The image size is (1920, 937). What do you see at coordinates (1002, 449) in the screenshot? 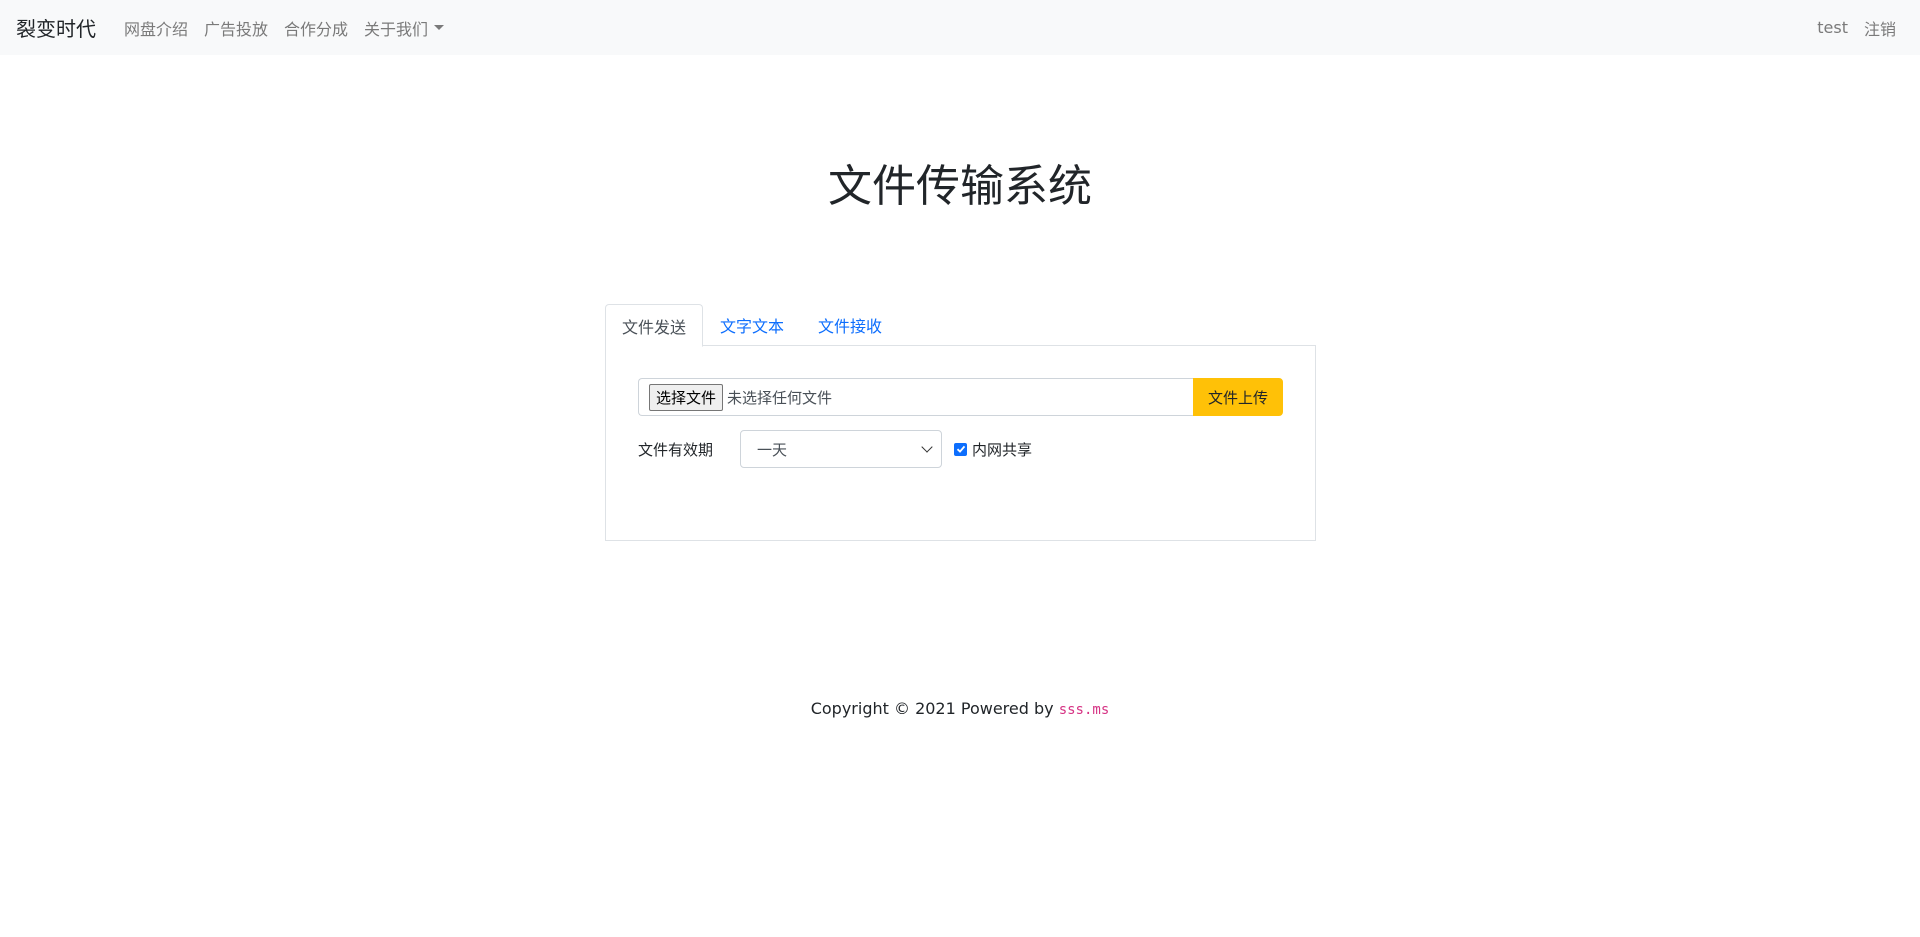
I see `intranet-share-label: 内网共享` at bounding box center [1002, 449].